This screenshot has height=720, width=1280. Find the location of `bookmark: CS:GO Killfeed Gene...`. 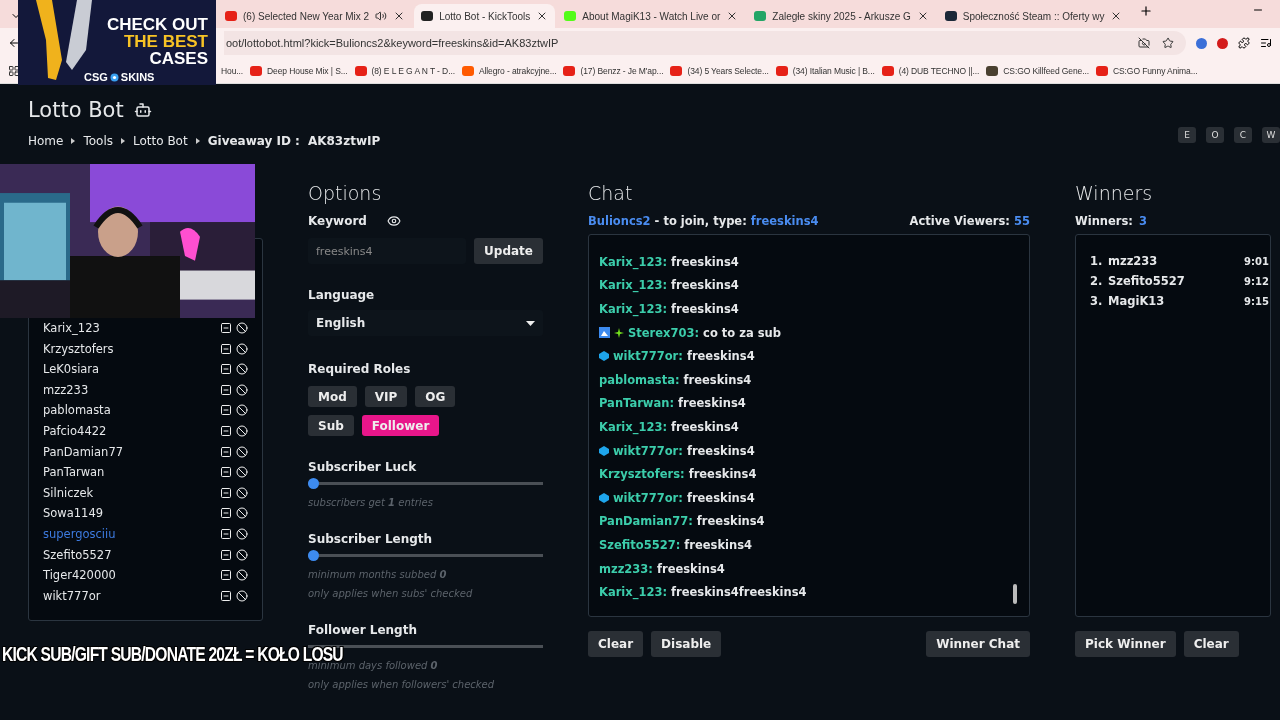

bookmark: CS:GO Killfeed Gene... is located at coordinates (1037, 70).